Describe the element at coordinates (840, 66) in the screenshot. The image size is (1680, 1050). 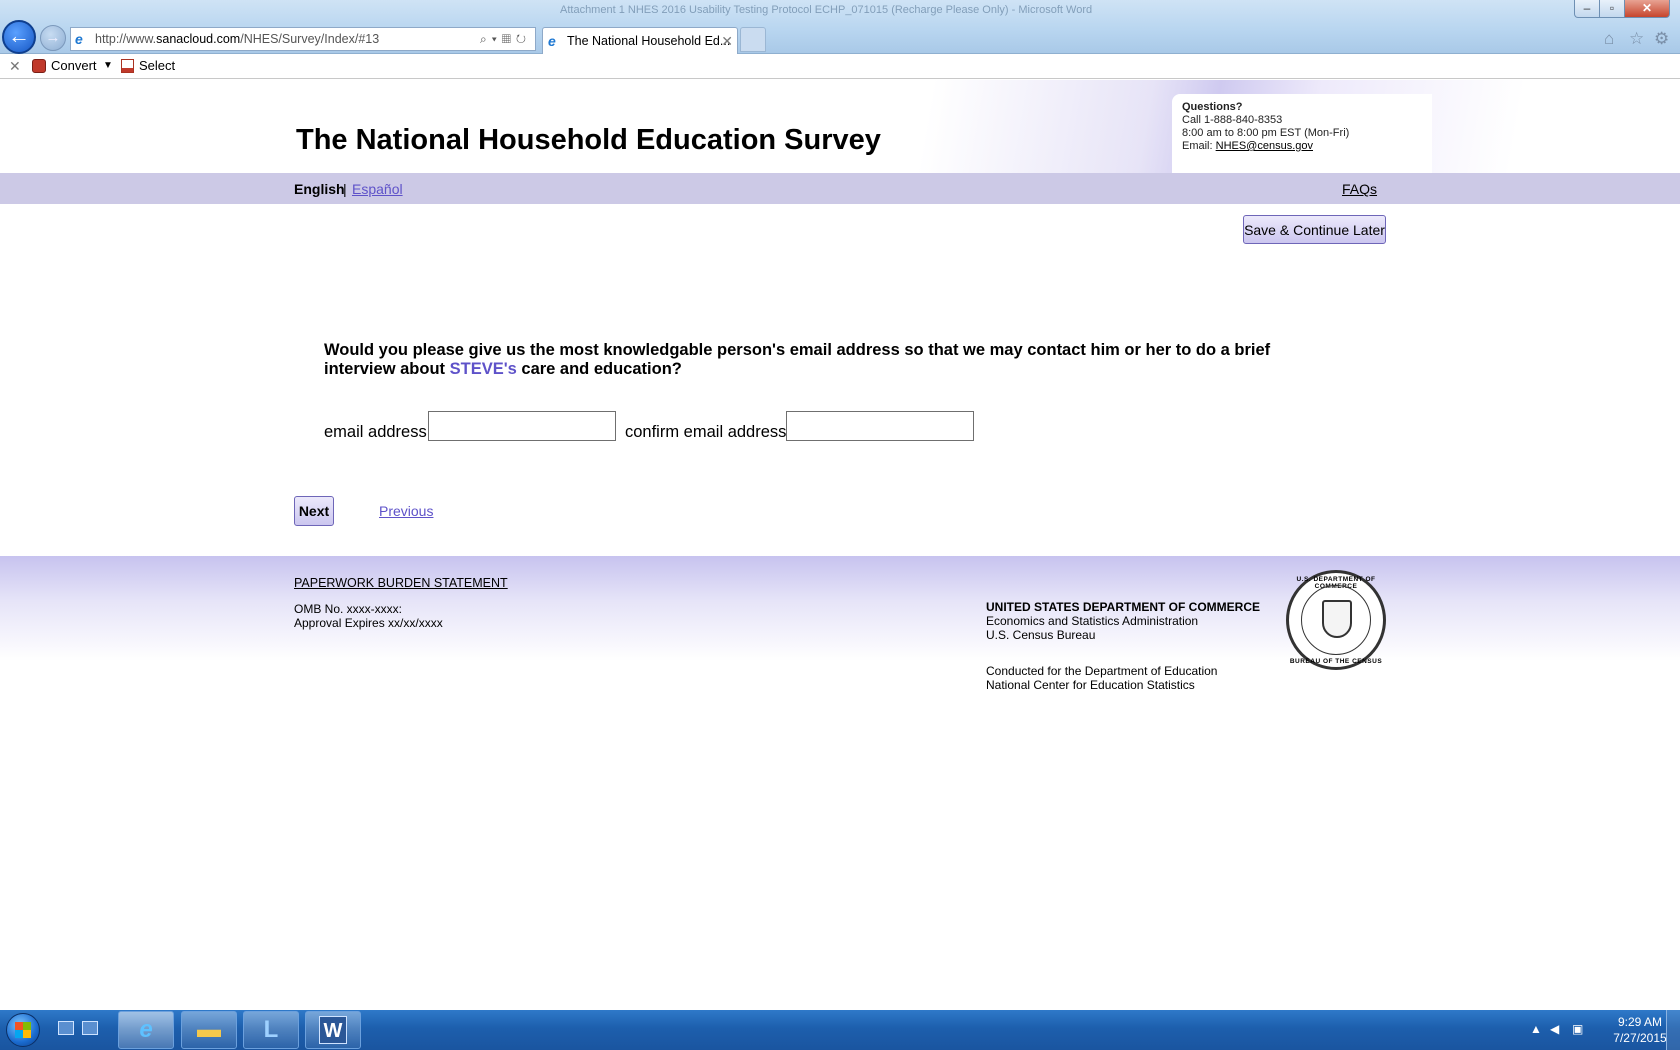
I see `command-bar: ✕ Convert ▼ Select` at that location.